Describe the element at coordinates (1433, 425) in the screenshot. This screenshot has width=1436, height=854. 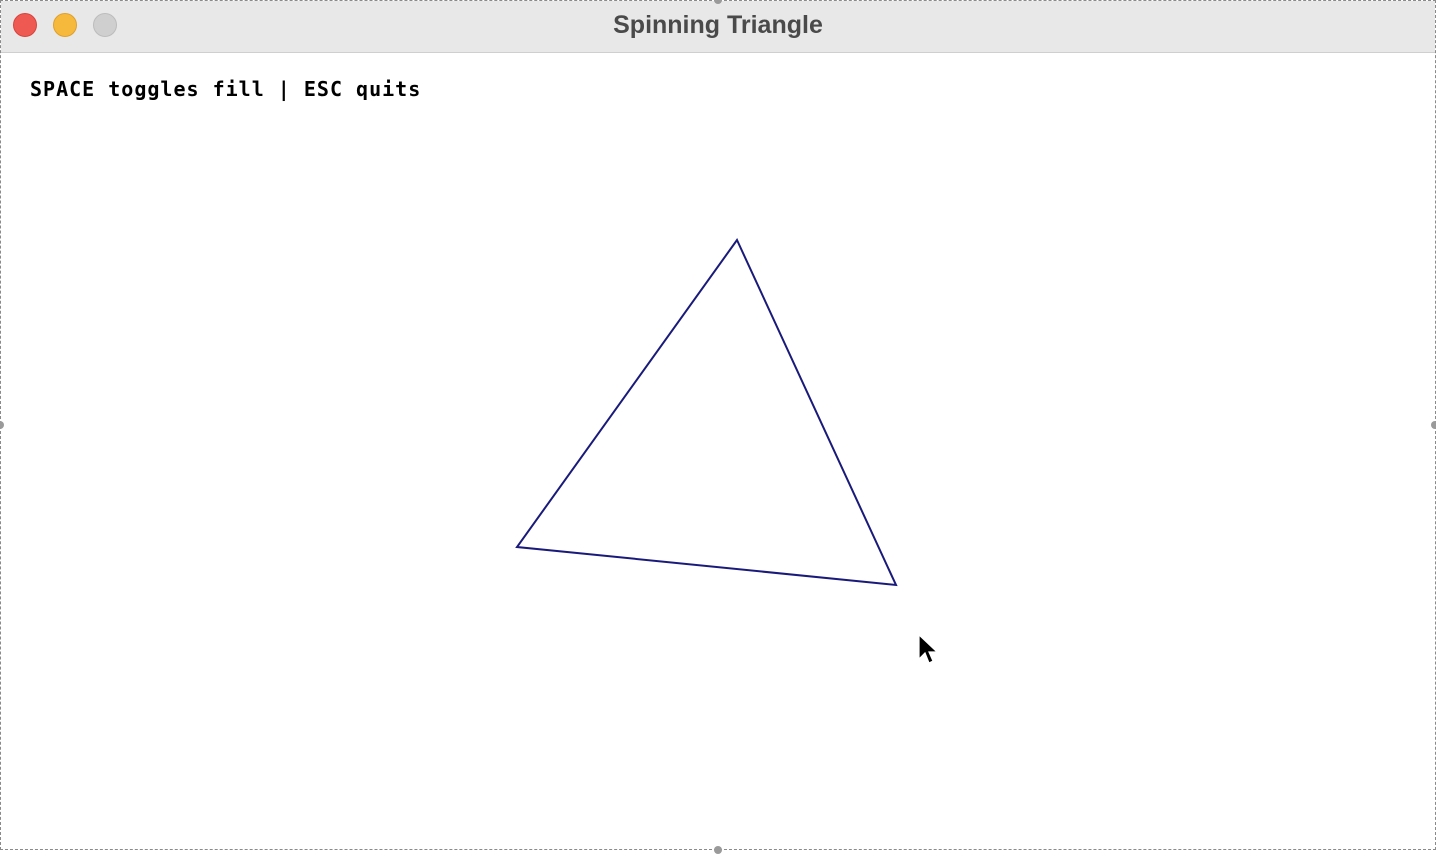
I see `resize-handle-right` at that location.